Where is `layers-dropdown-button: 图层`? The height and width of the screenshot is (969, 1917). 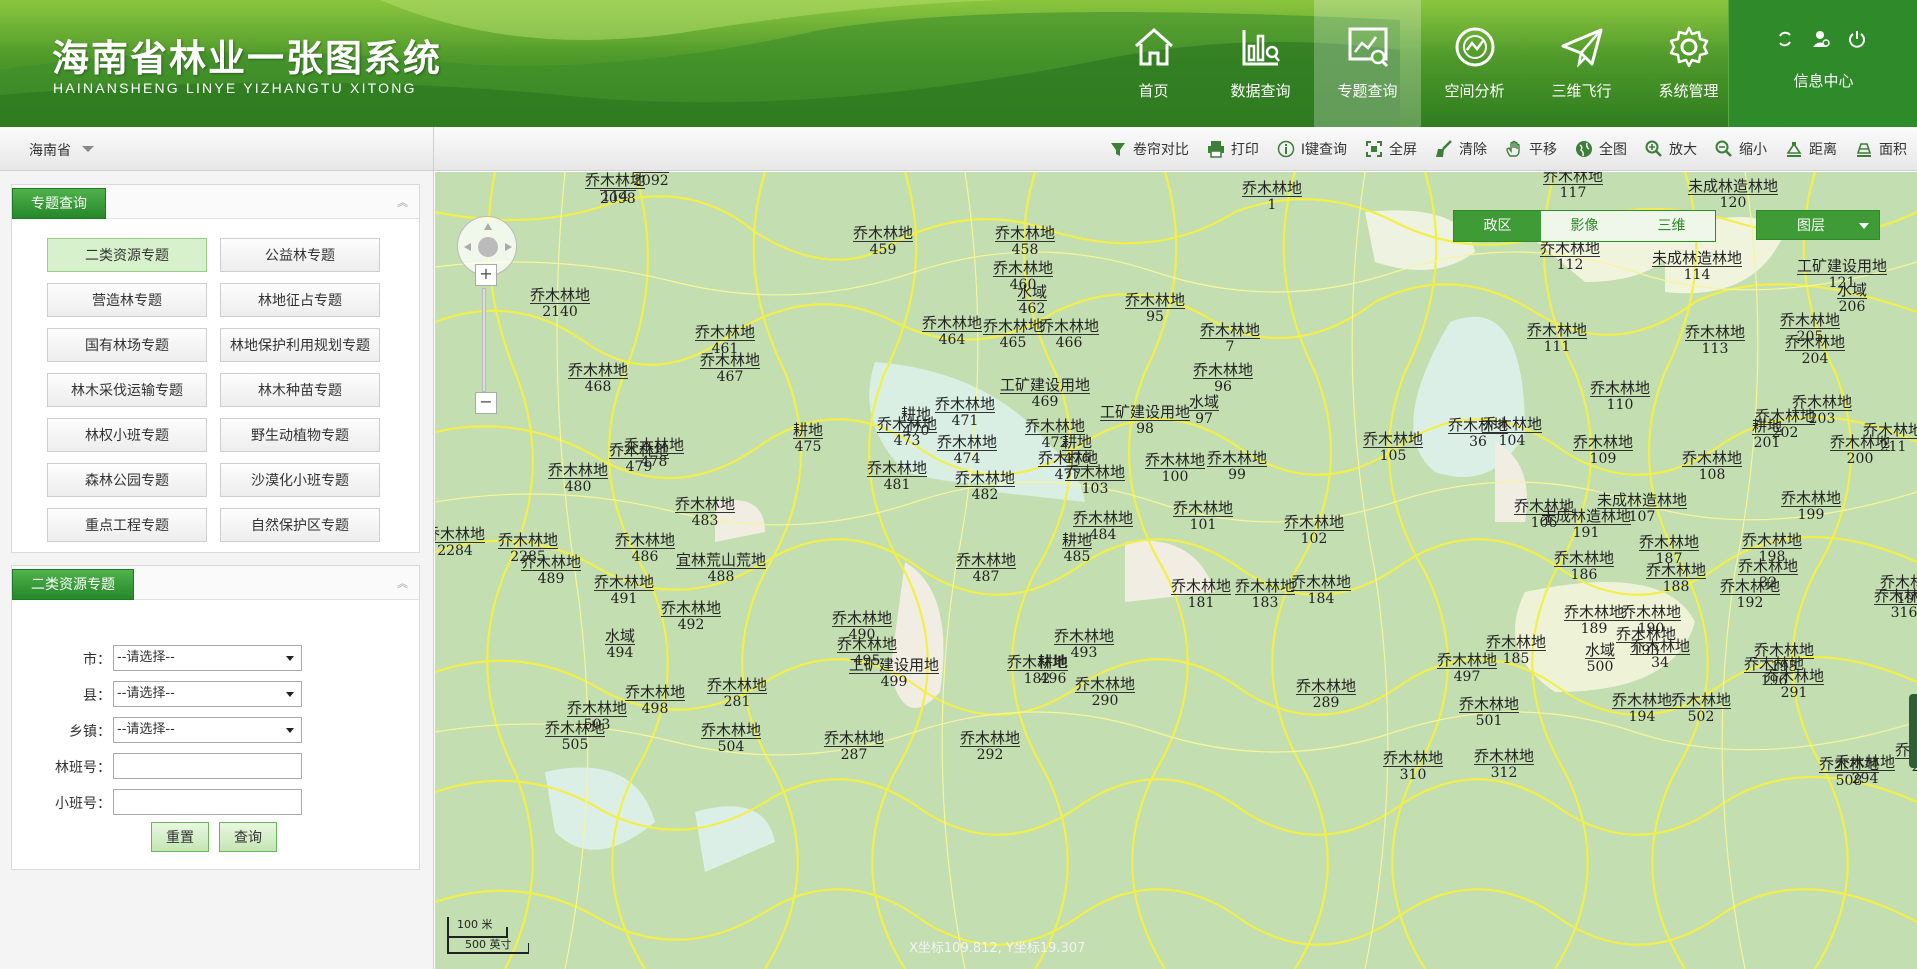 layers-dropdown-button: 图层 is located at coordinates (1818, 225).